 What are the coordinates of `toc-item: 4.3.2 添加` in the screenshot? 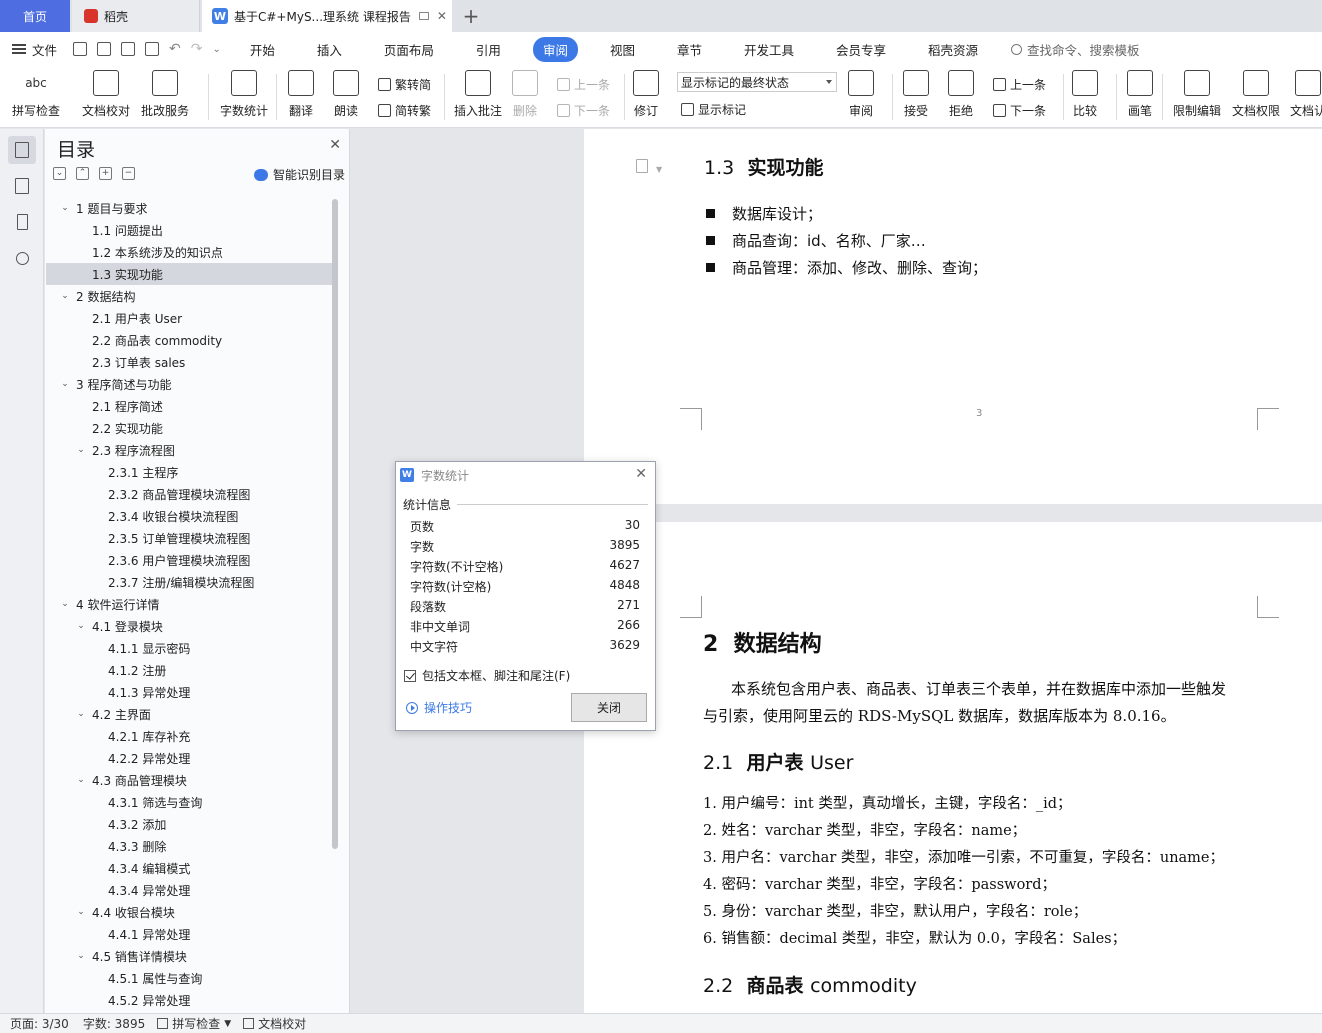 It's located at (189, 824).